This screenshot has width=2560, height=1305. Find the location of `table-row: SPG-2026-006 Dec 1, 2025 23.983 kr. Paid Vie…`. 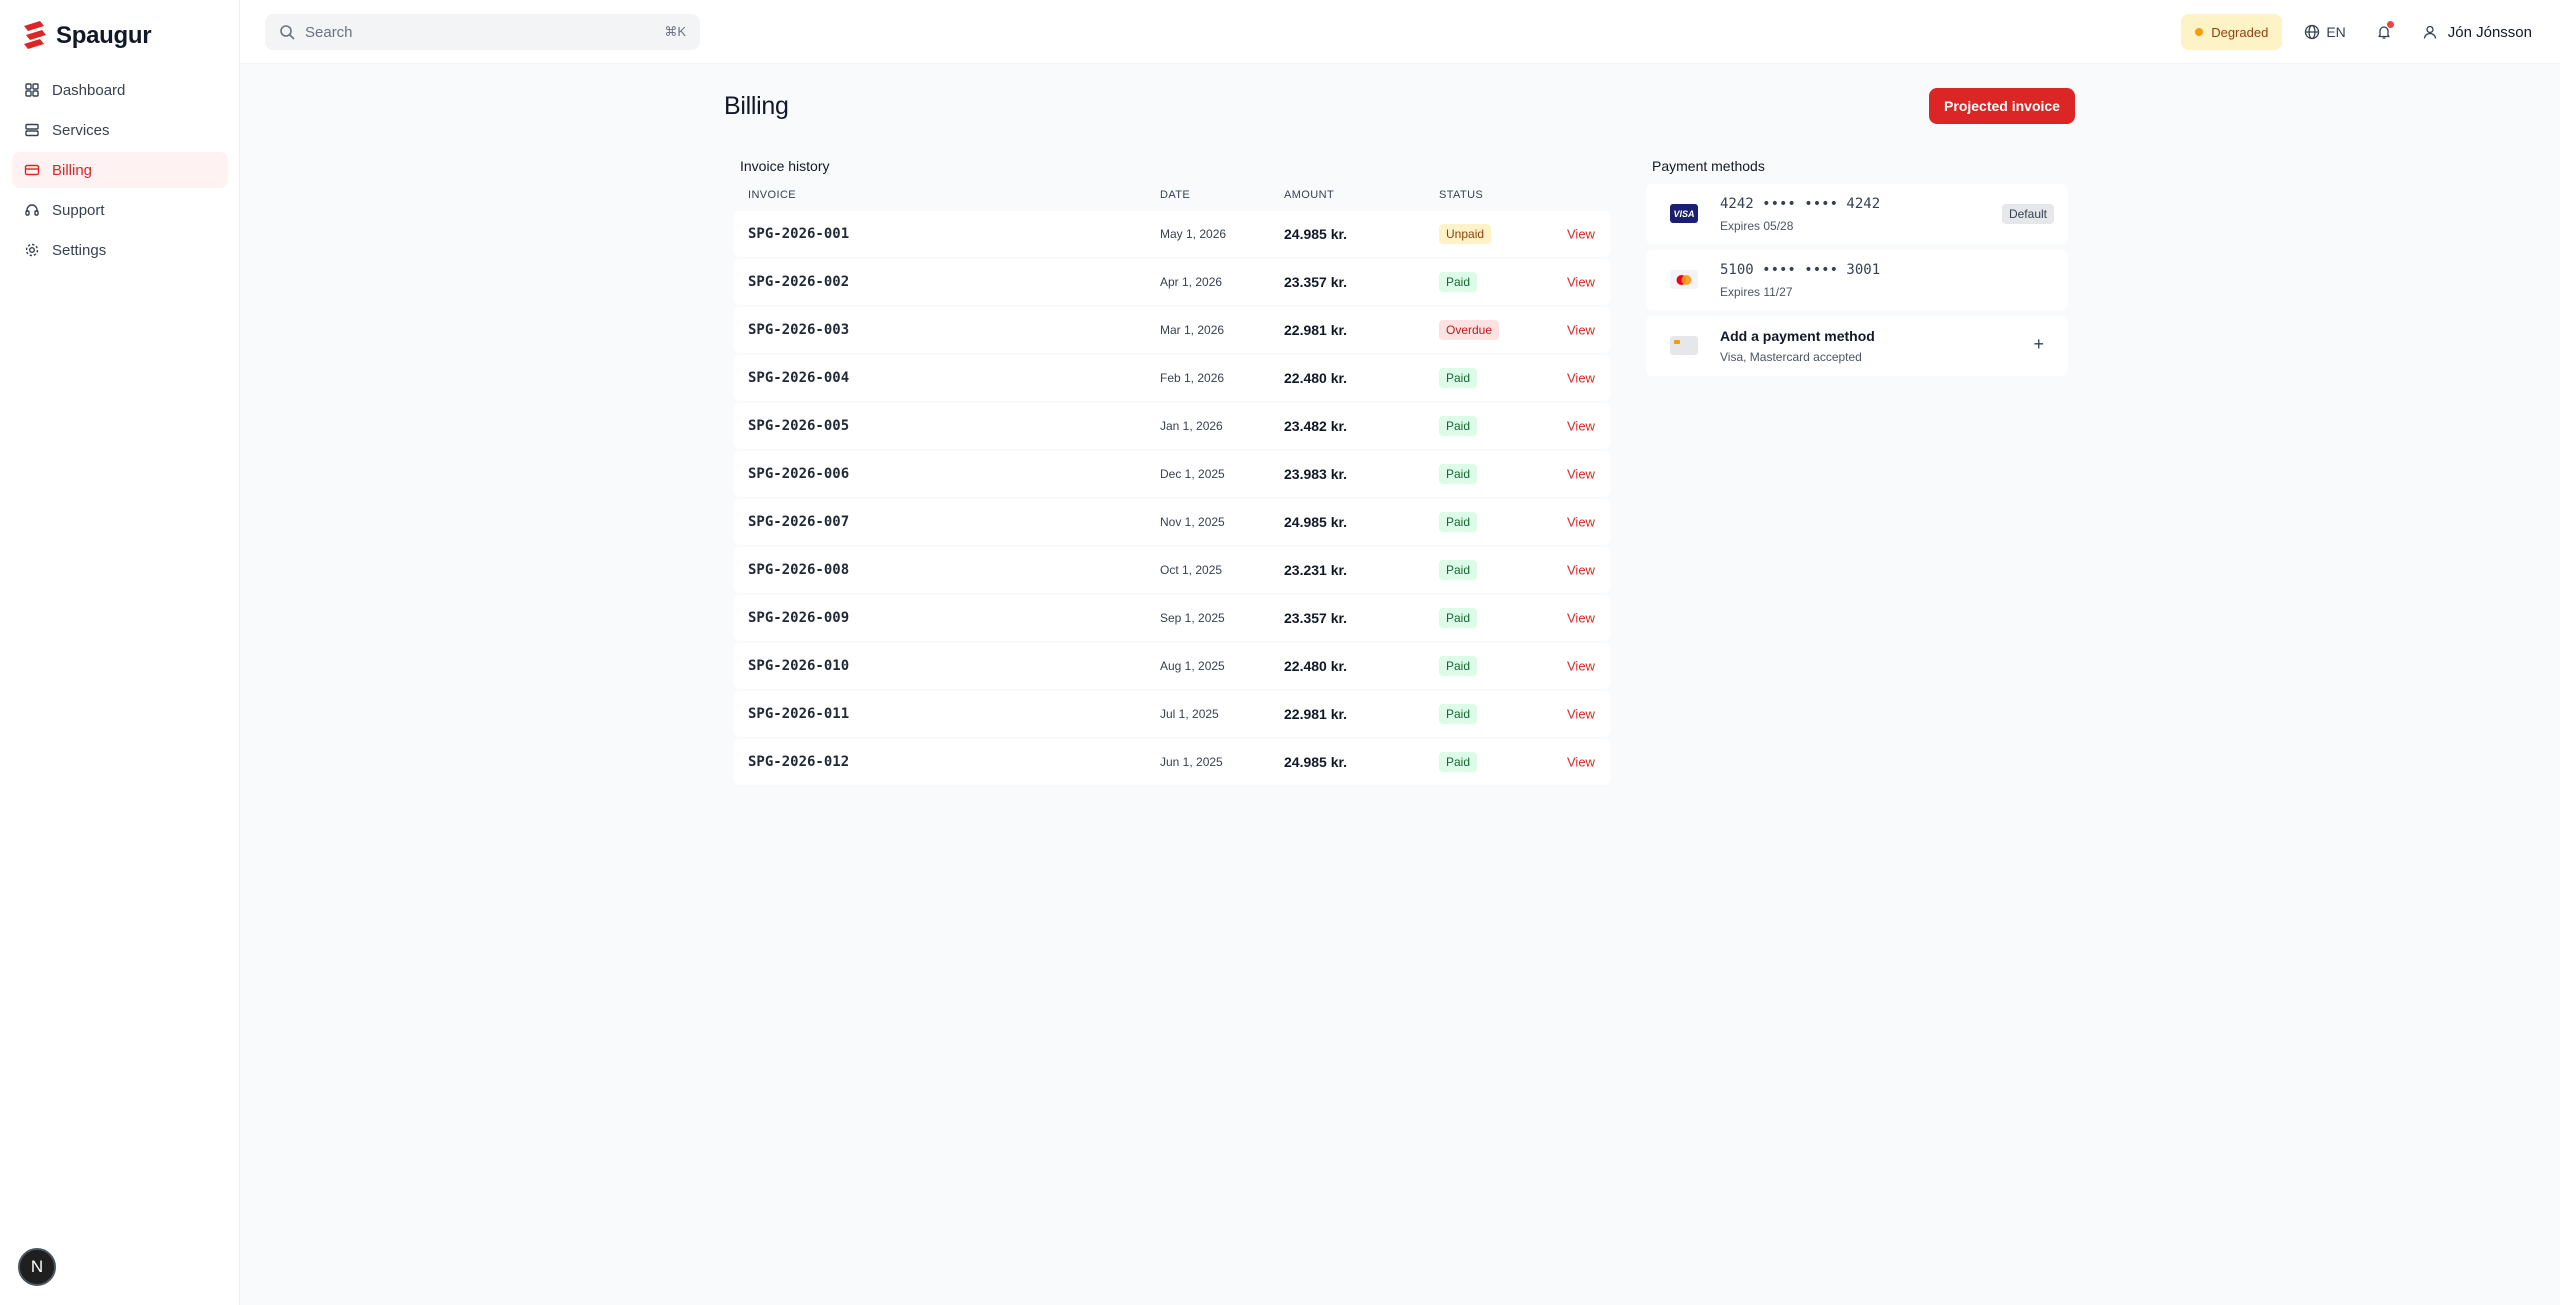

table-row: SPG-2026-006 Dec 1, 2025 23.983 kr. Paid Vie… is located at coordinates (1172, 474).